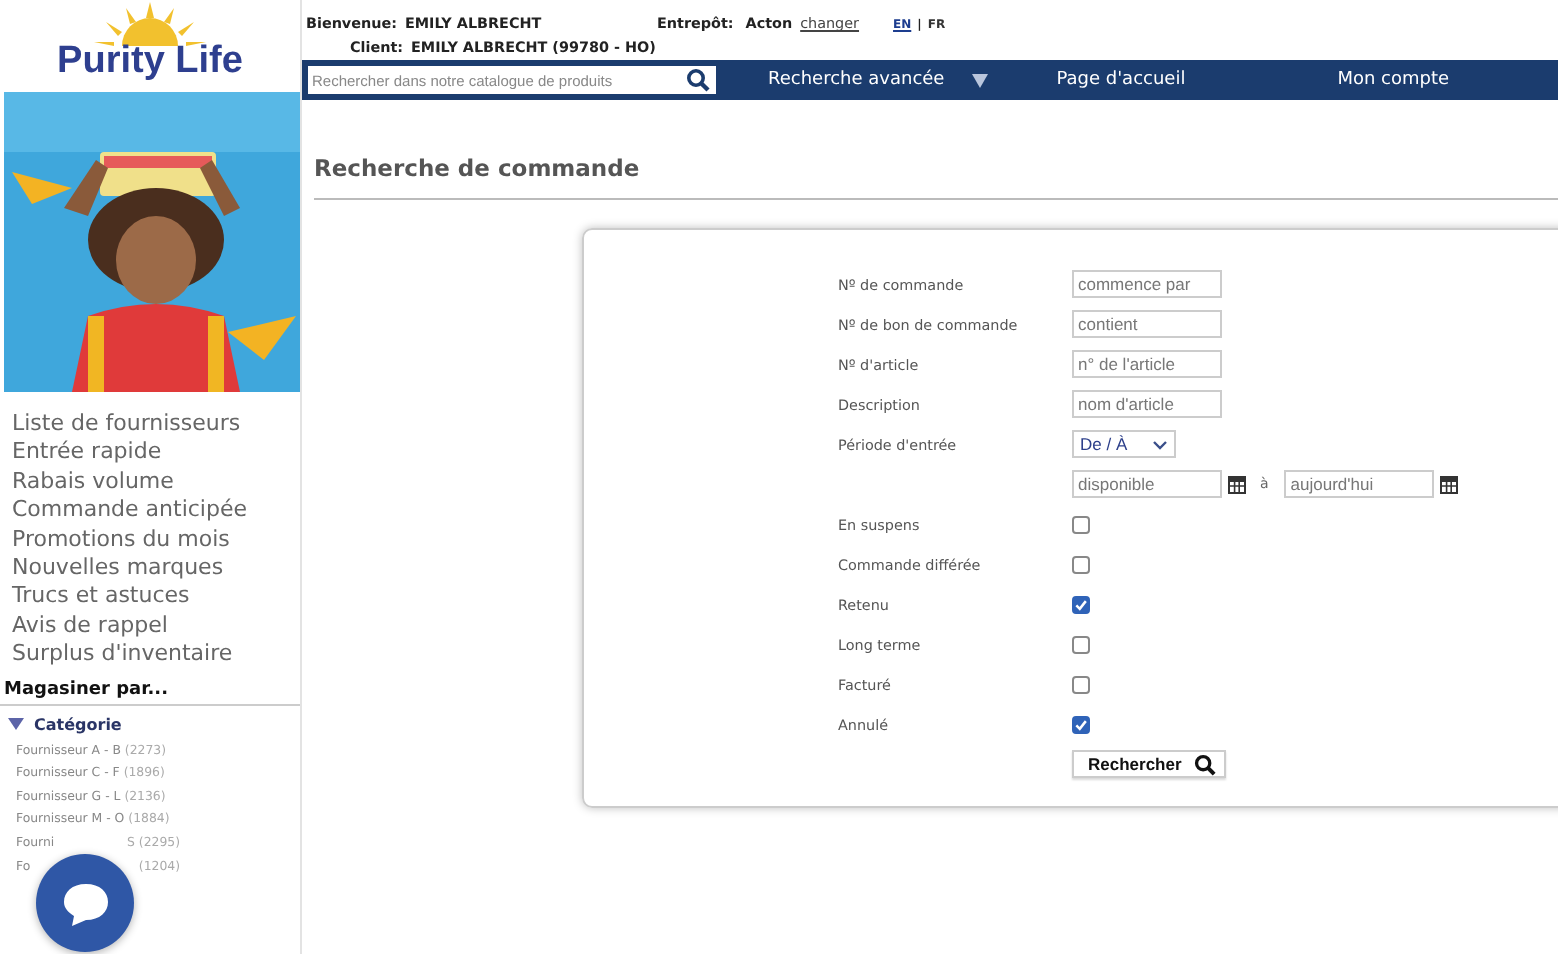 The image size is (1558, 954). Describe the element at coordinates (1147, 364) in the screenshot. I see `input-field: n° de l'article` at that location.